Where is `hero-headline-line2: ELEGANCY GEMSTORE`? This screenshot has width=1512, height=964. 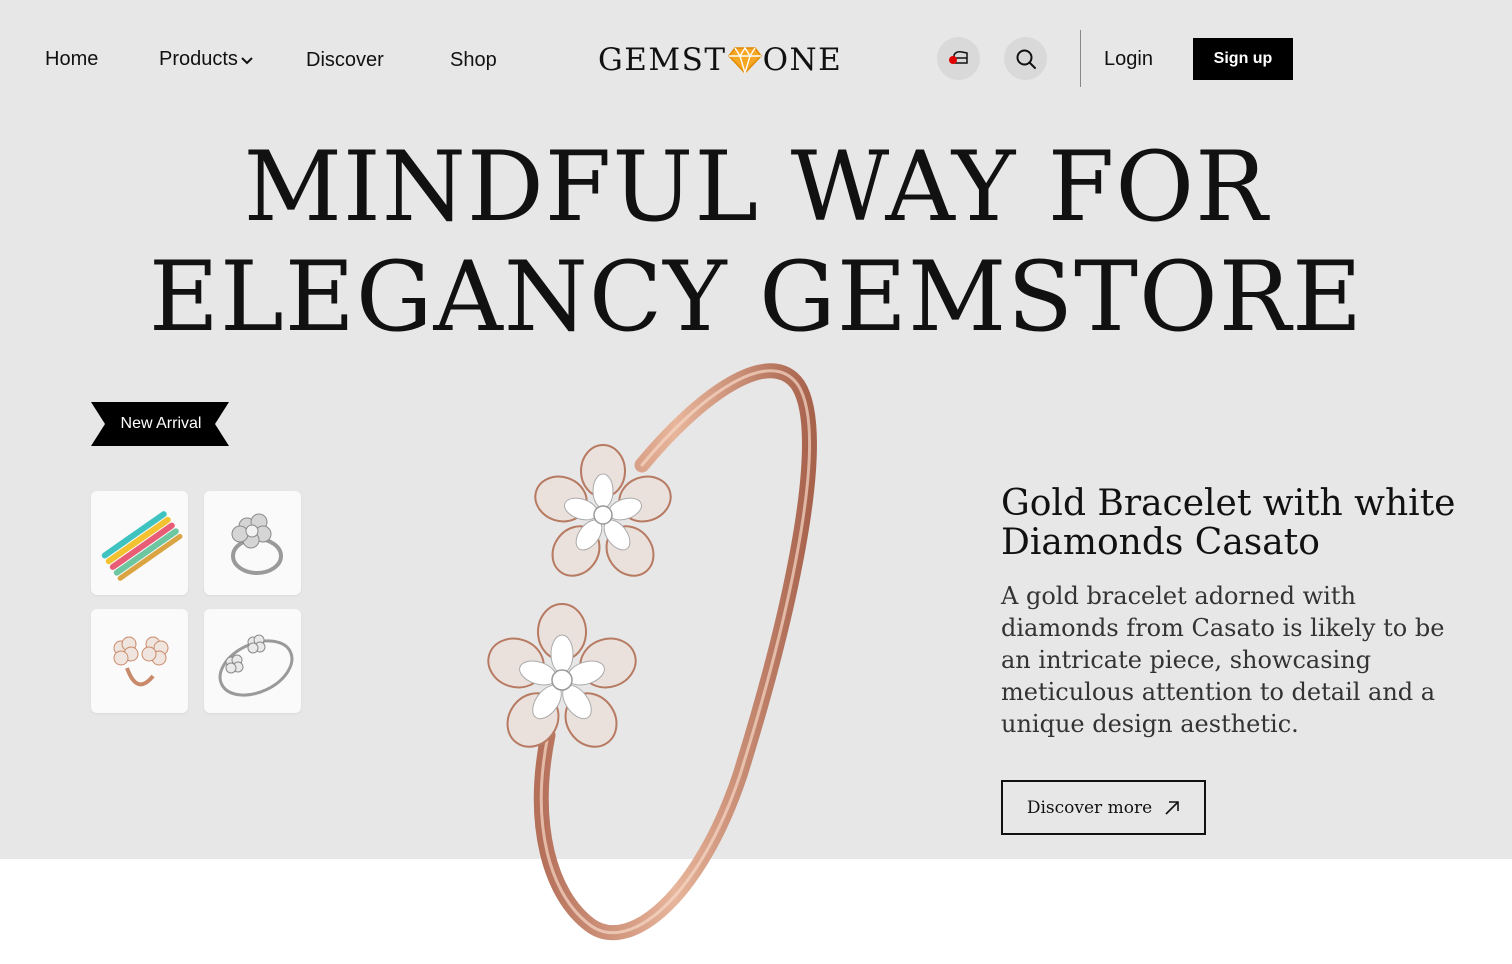 hero-headline-line2: ELEGANCY GEMSTORE is located at coordinates (756, 297).